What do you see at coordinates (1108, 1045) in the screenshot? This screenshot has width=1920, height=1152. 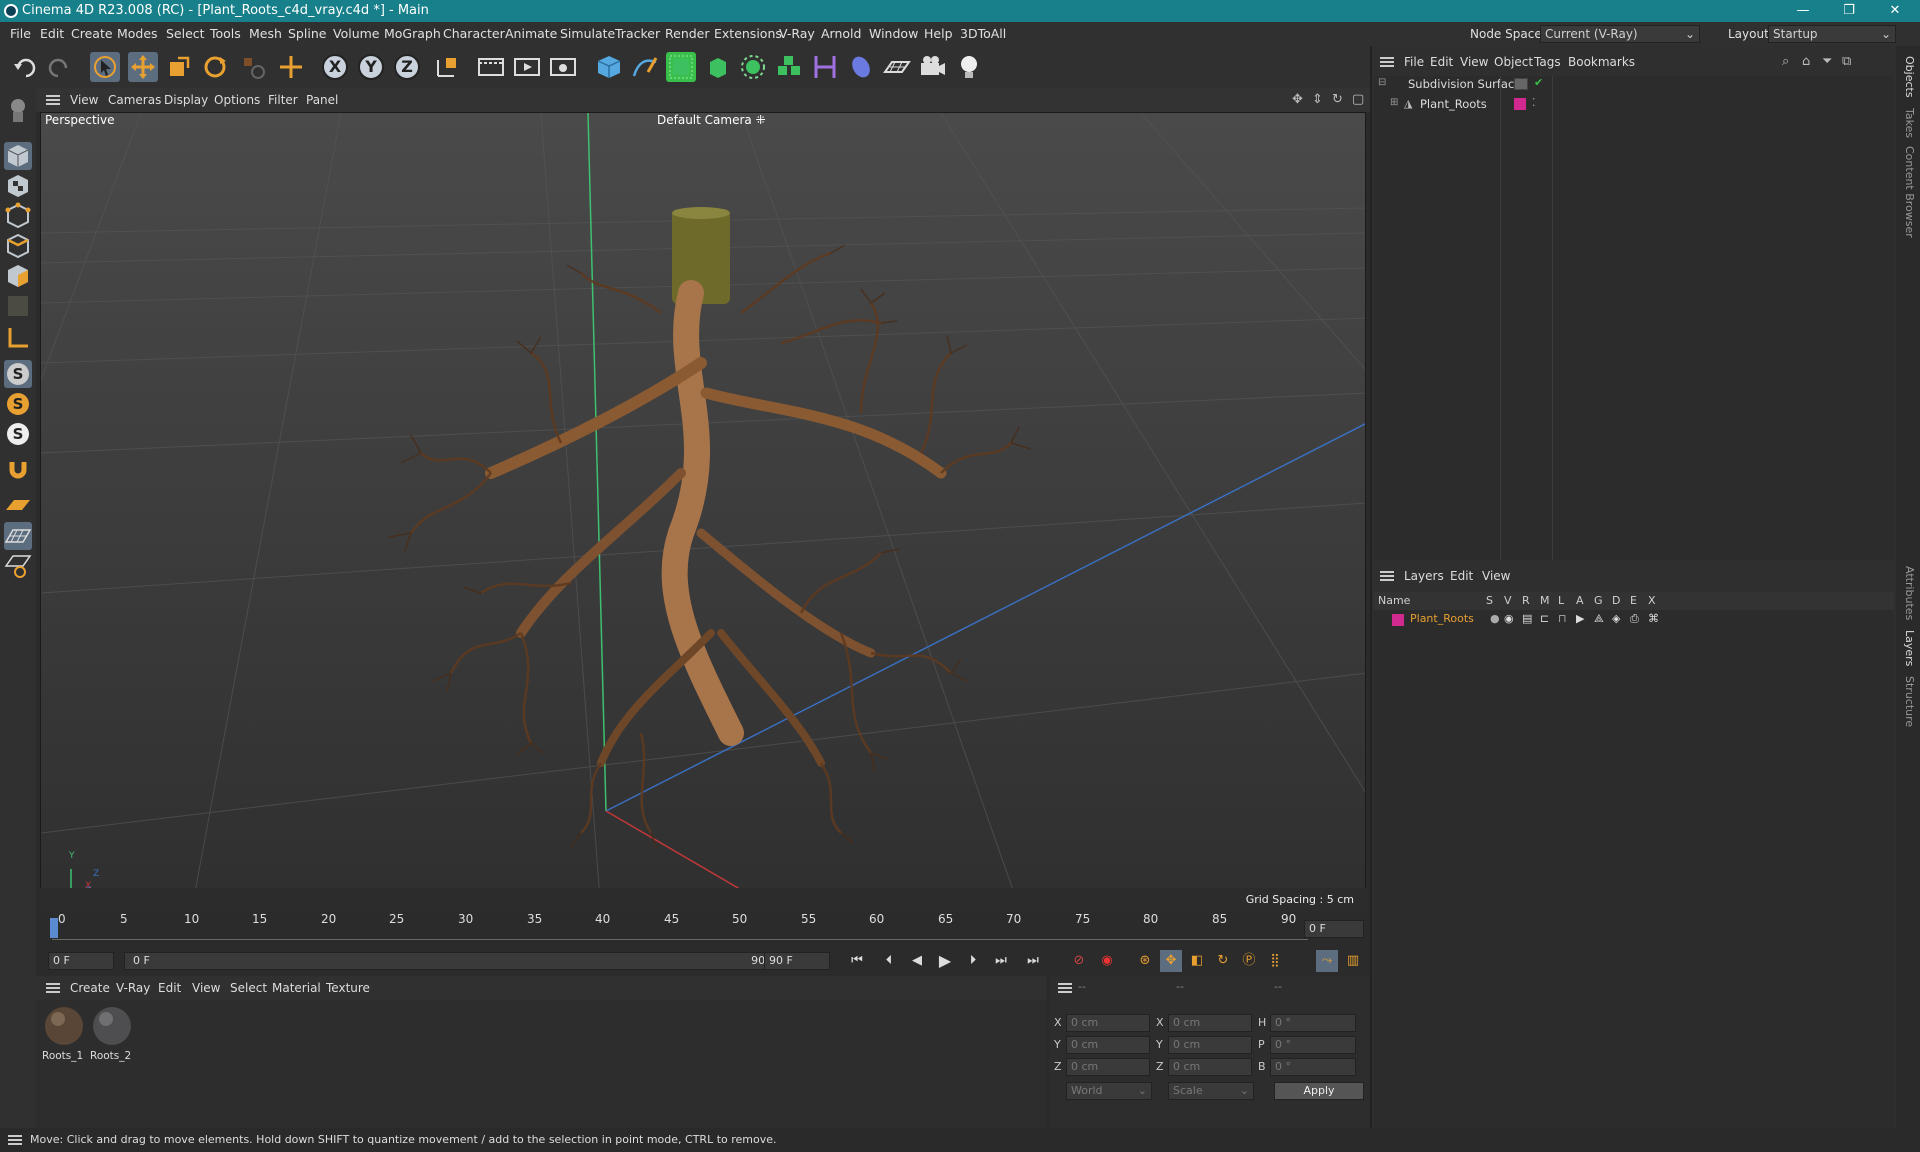 I see `position-y-field: 0 cm` at bounding box center [1108, 1045].